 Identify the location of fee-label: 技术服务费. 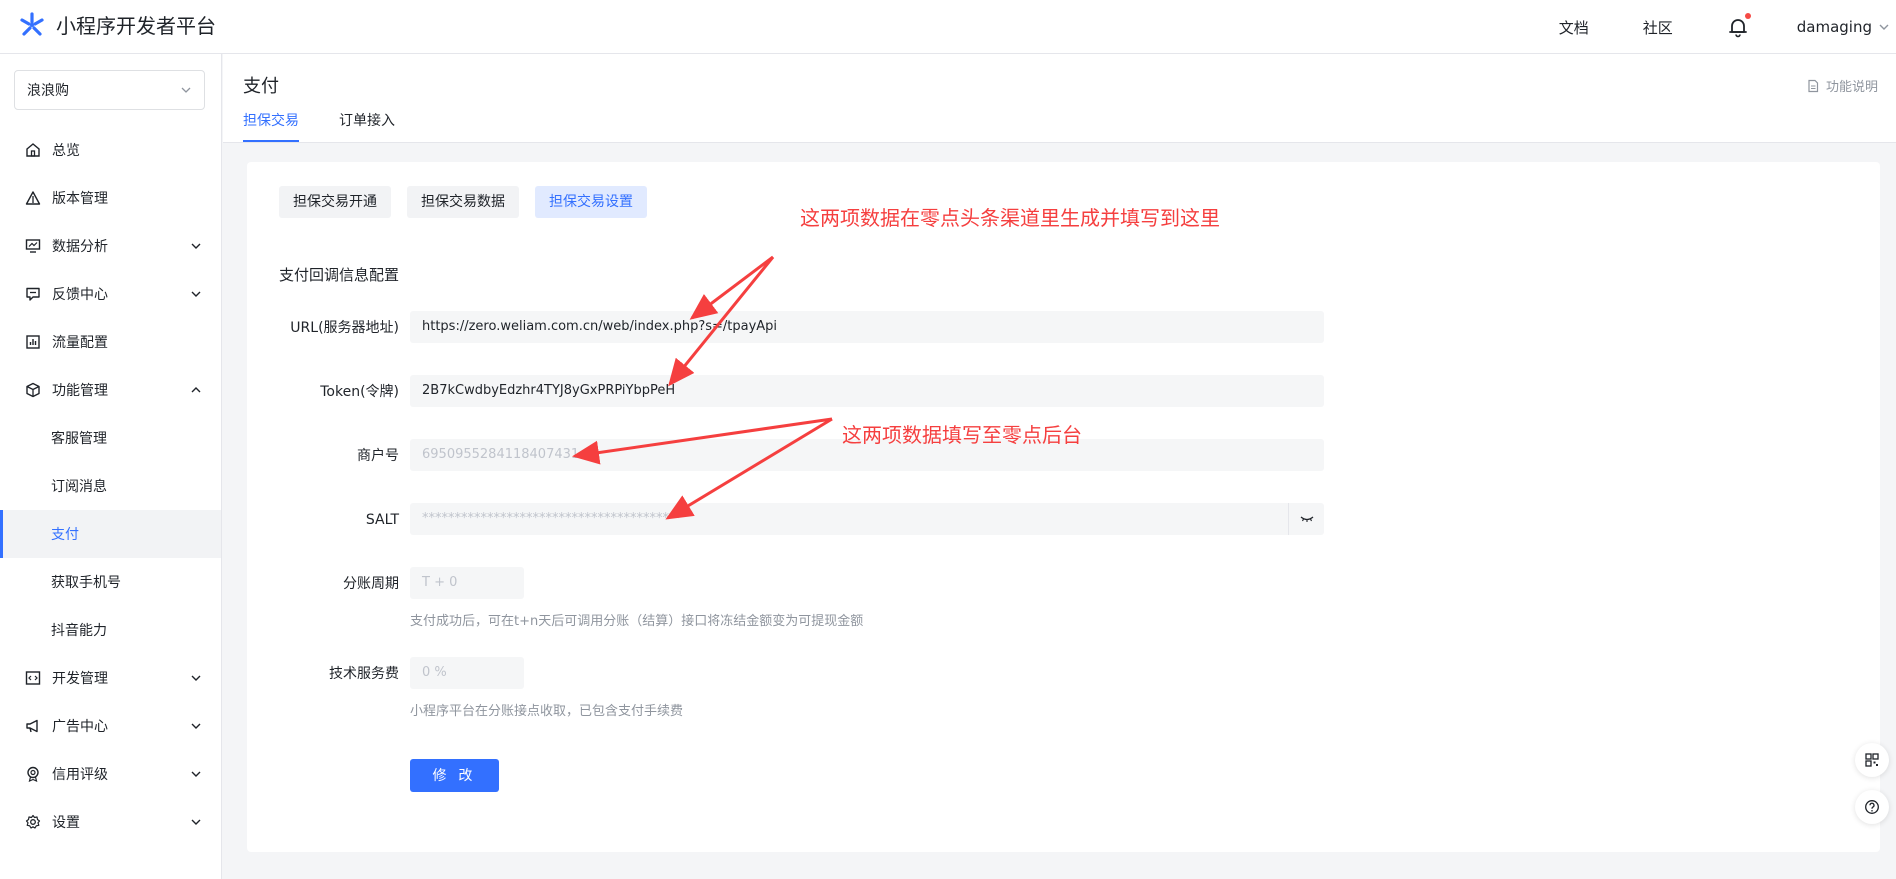
(364, 674).